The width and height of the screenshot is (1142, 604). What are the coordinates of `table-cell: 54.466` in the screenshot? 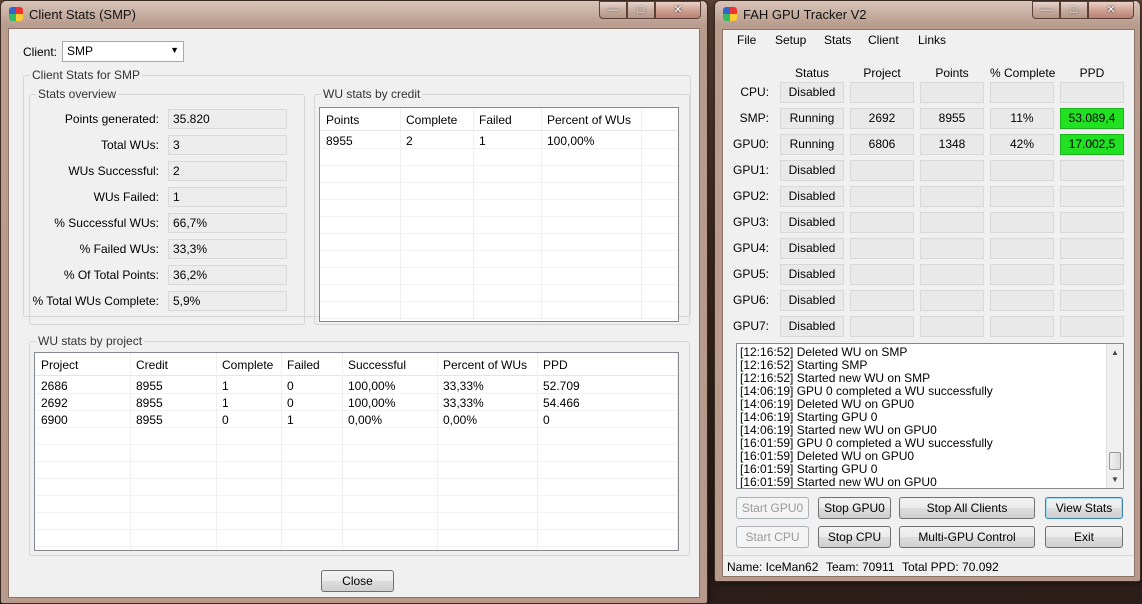 It's located at (561, 403).